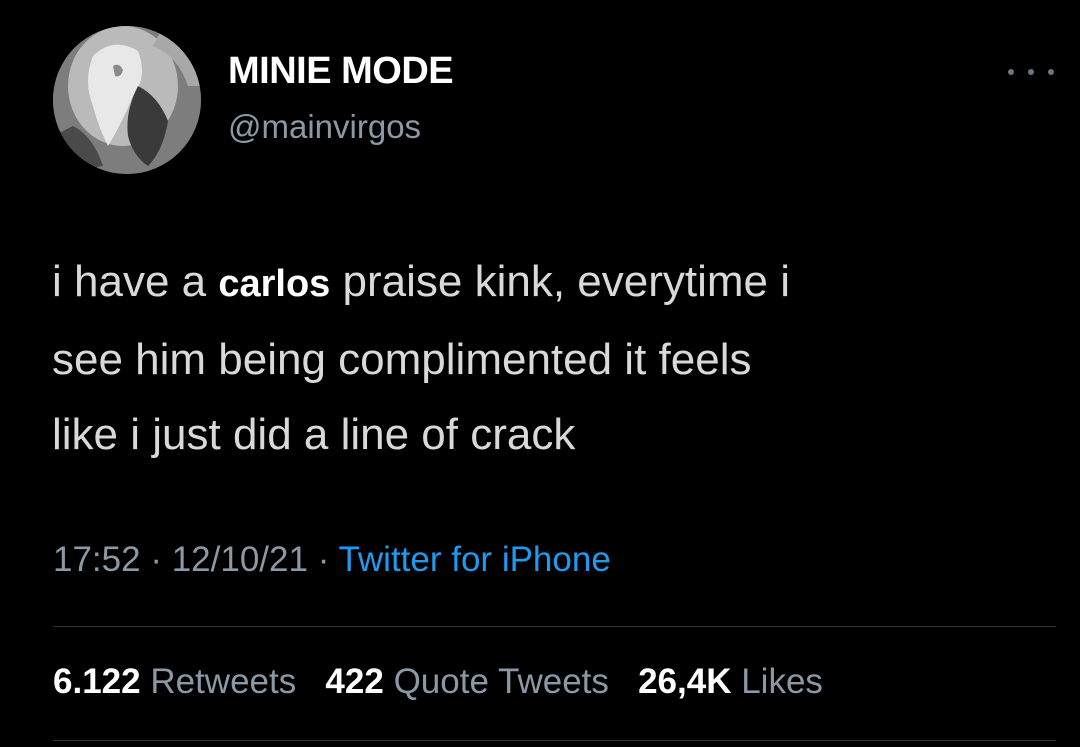 The height and width of the screenshot is (747, 1080). What do you see at coordinates (782, 681) in the screenshot?
I see `likes-label: Likes` at bounding box center [782, 681].